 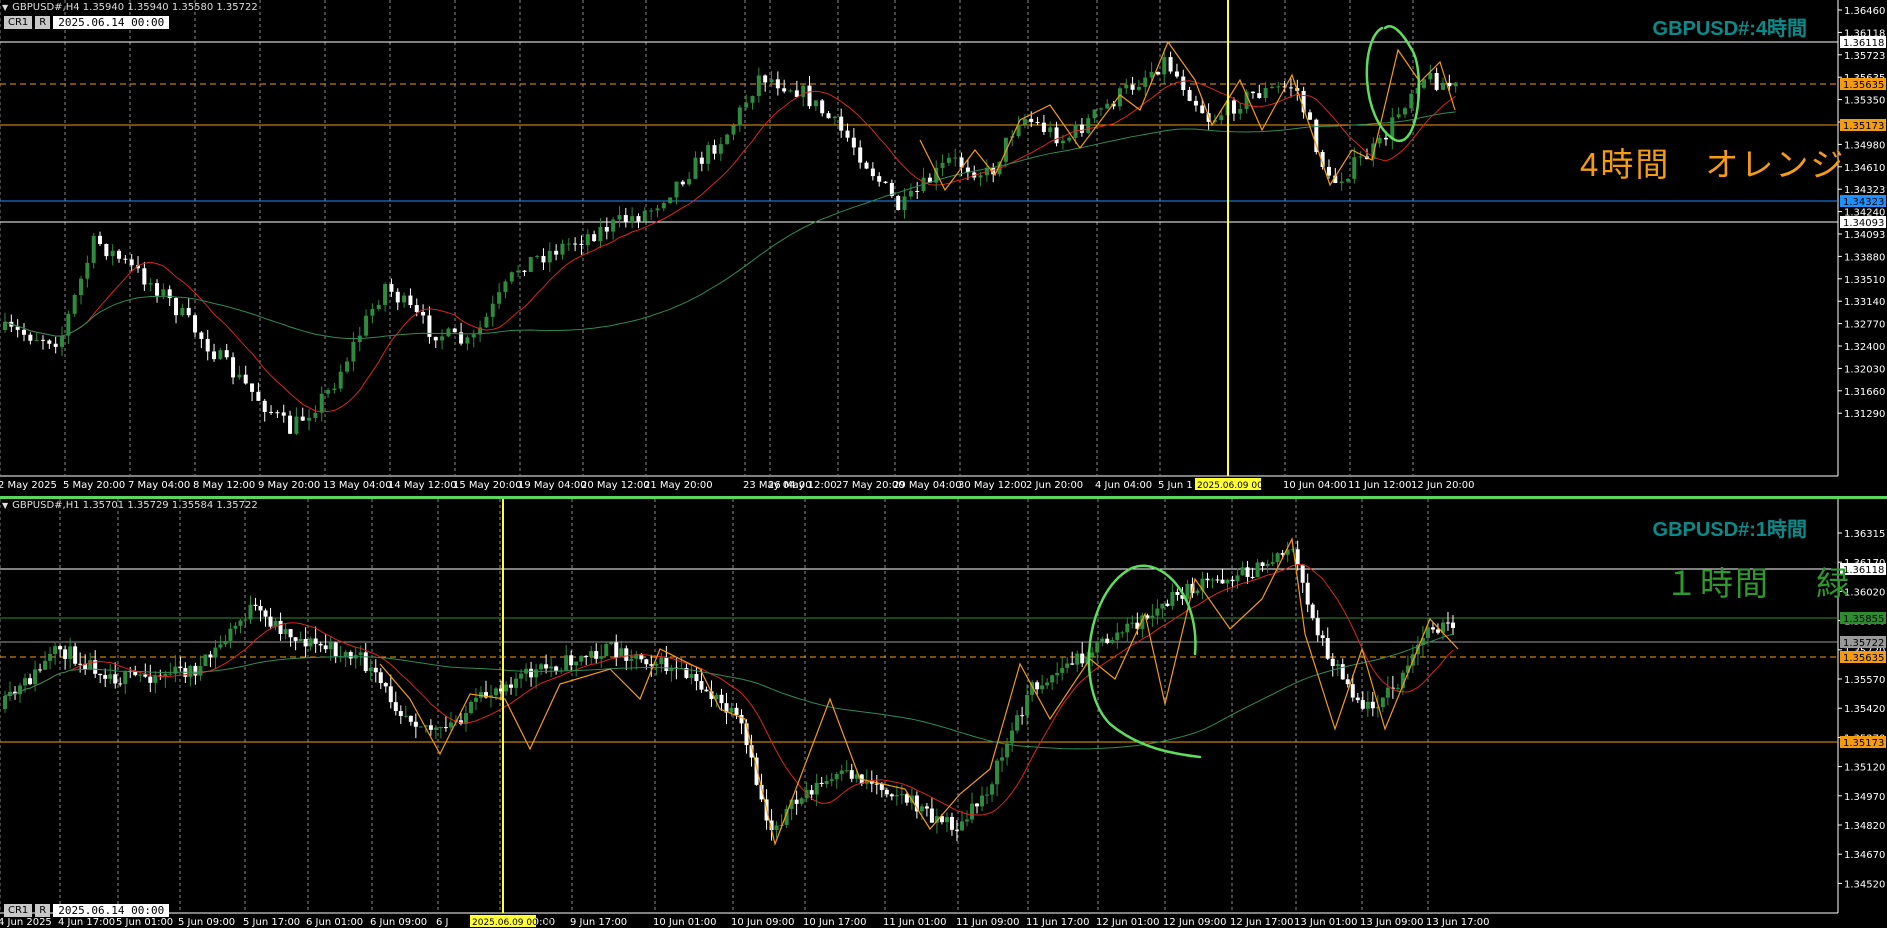 I want to click on time-label: 6 J, so click(x=442, y=922).